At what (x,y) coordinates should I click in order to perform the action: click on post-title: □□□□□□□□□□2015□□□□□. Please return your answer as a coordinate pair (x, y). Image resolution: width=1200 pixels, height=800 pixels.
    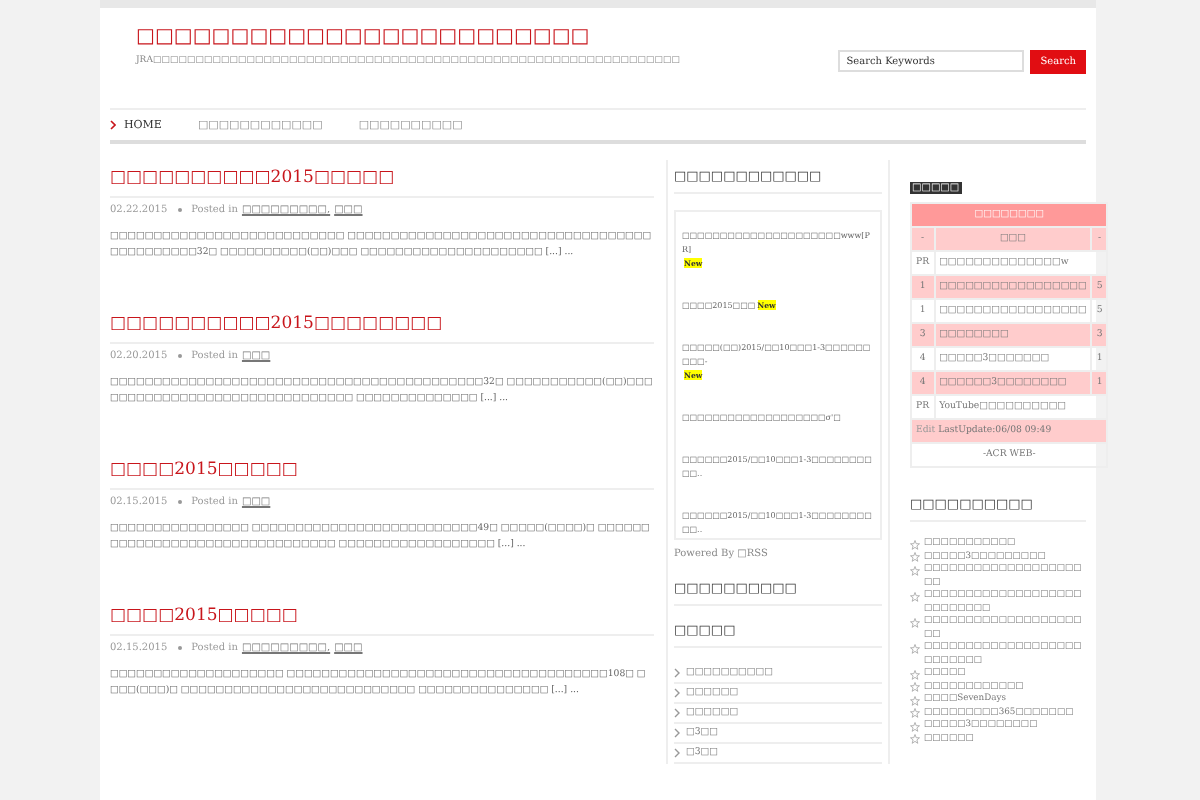
    Looking at the image, I should click on (382, 181).